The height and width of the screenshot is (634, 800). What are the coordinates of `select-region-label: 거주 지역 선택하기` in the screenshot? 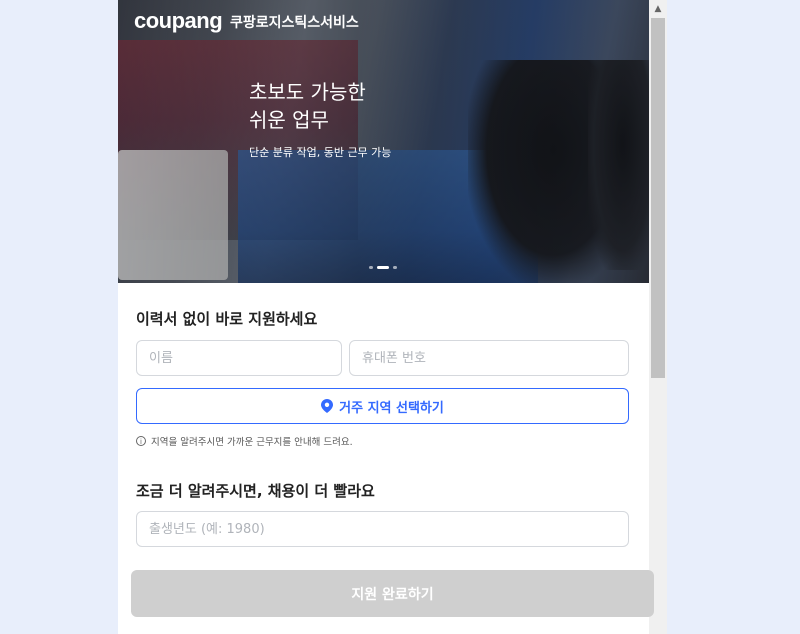 It's located at (391, 408).